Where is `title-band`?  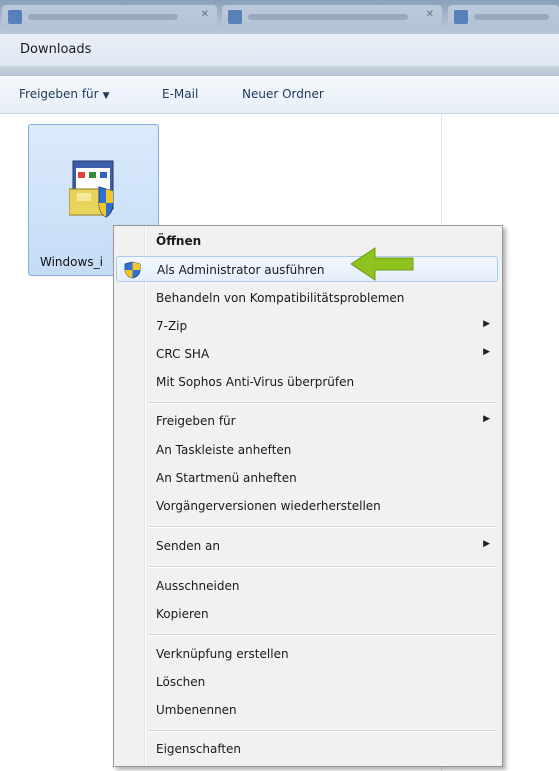
title-band is located at coordinates (279, 71).